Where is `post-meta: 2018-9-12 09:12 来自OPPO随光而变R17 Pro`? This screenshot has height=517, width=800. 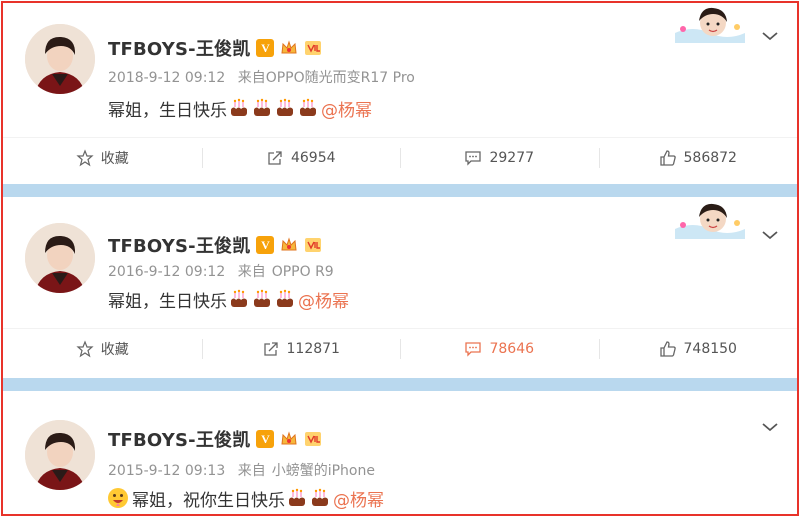 post-meta: 2018-9-12 09:12 来自OPPO随光而变R17 Pro is located at coordinates (261, 77).